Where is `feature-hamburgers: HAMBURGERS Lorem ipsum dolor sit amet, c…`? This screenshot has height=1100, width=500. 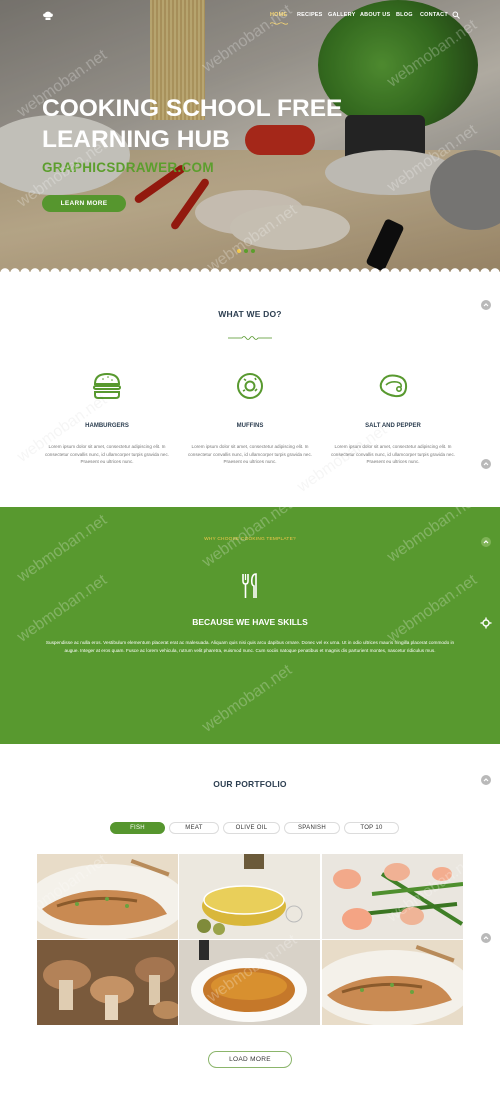
feature-hamburgers: HAMBURGERS Lorem ipsum dolor sit amet, c… is located at coordinates (107, 418).